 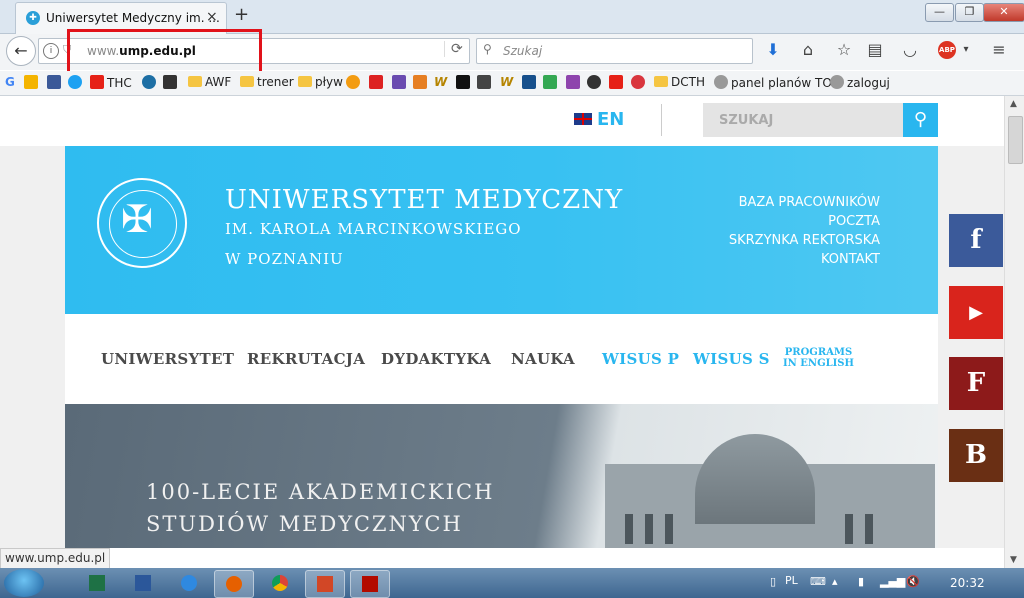 What do you see at coordinates (354, 82) in the screenshot?
I see `bookmark-icon-c` at bounding box center [354, 82].